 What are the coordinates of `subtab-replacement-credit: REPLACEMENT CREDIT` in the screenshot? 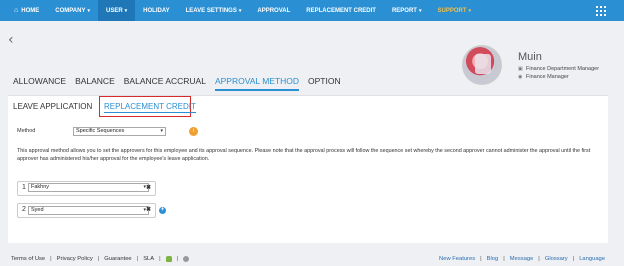 It's located at (150, 107).